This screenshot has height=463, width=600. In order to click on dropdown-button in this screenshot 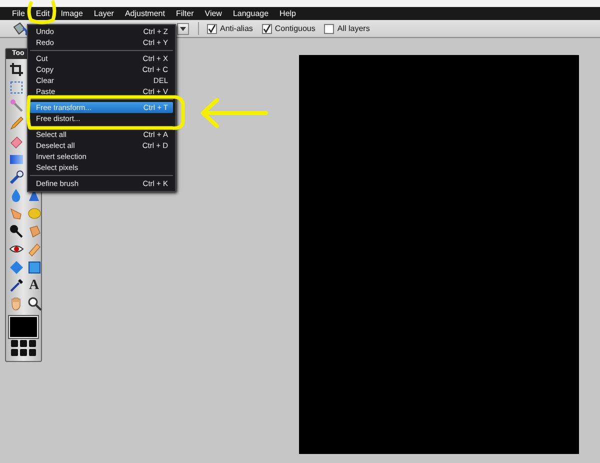, I will do `click(183, 28)`.